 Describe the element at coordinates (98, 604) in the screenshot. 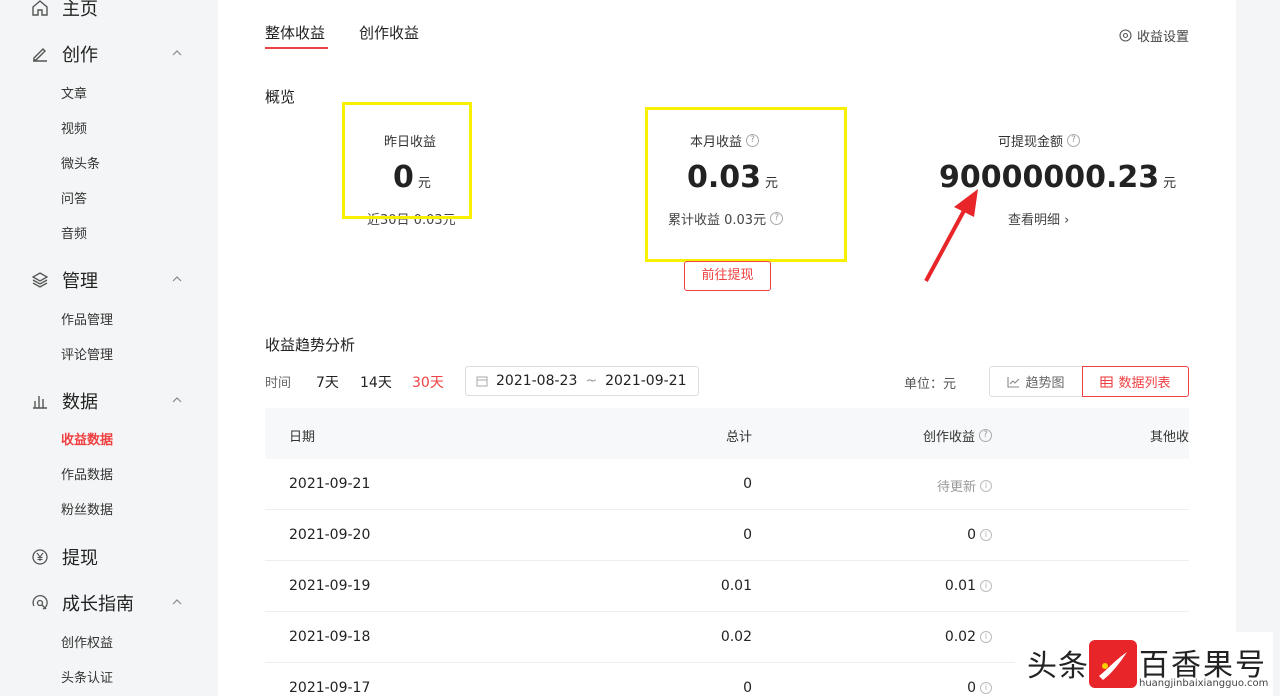

I see `nav-growth-label: 成长指南` at that location.